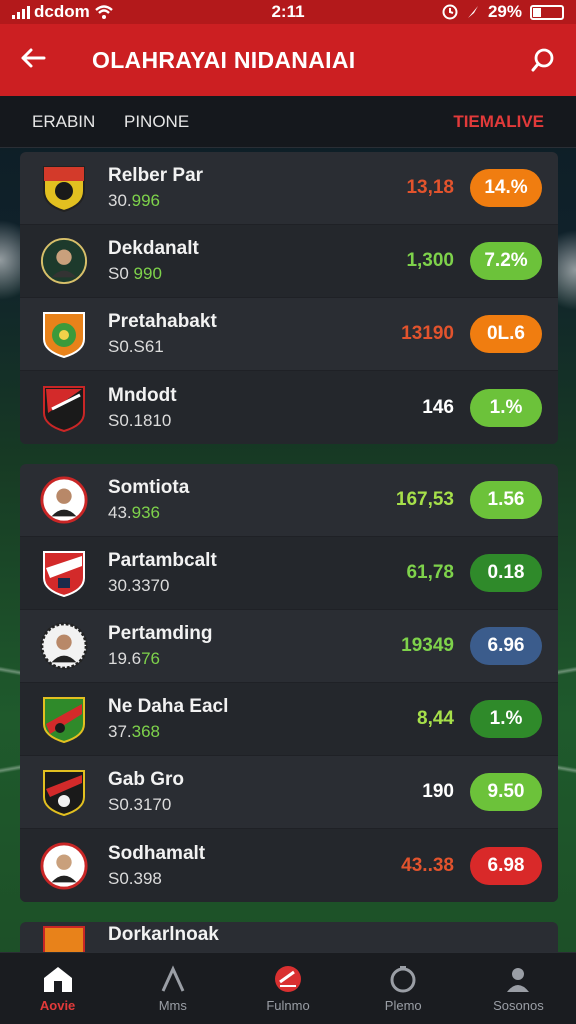 The width and height of the screenshot is (576, 1024). What do you see at coordinates (498, 122) in the screenshot?
I see `live-filter-tab: TIEMALIVE` at bounding box center [498, 122].